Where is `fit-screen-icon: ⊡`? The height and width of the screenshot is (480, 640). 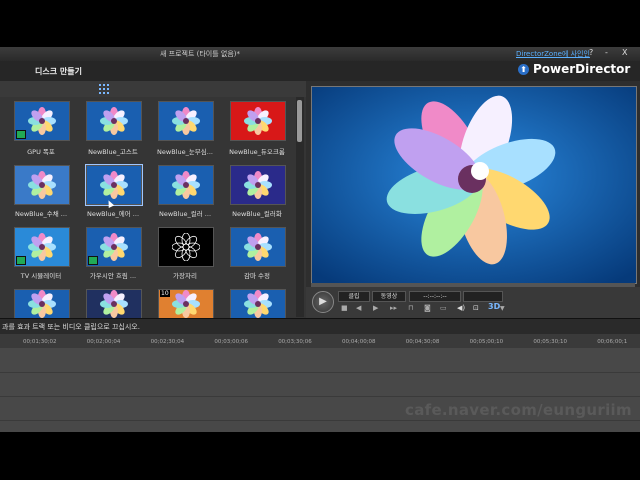 fit-screen-icon: ⊡ is located at coordinates (476, 308).